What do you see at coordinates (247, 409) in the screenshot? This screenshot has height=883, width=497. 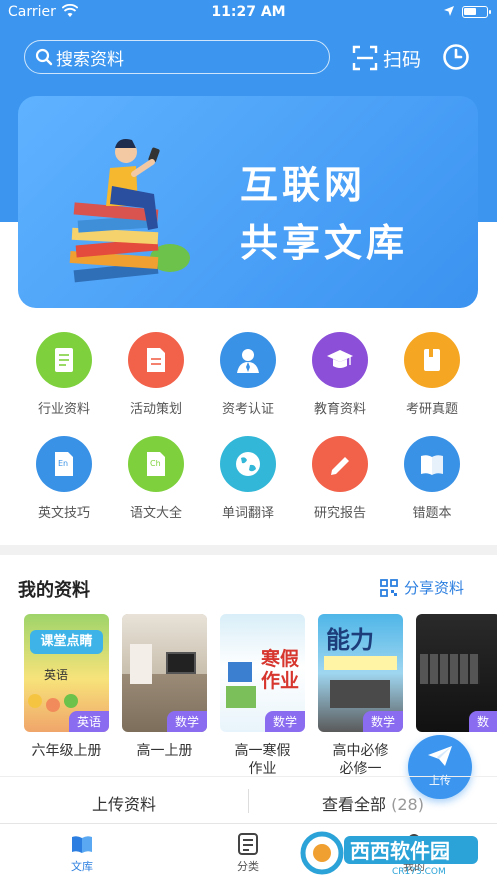 I see `category-label: 资考认证` at bounding box center [247, 409].